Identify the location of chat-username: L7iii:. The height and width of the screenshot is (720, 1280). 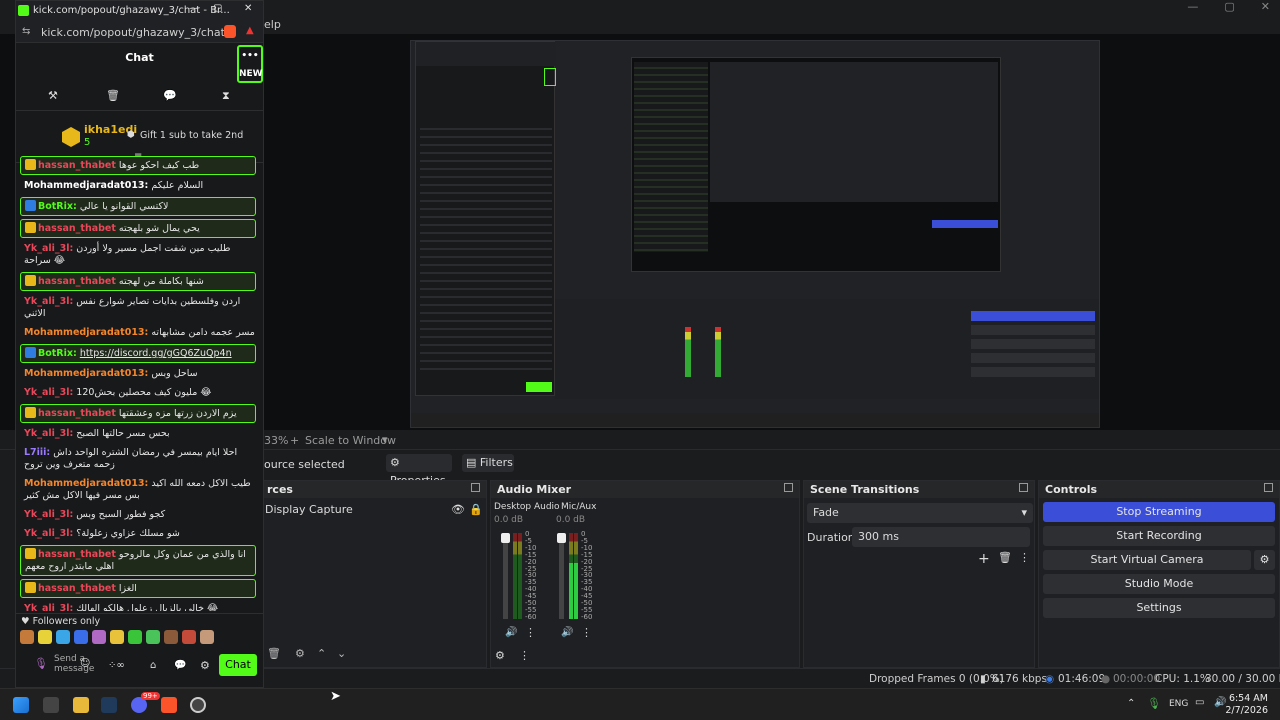
(37, 452).